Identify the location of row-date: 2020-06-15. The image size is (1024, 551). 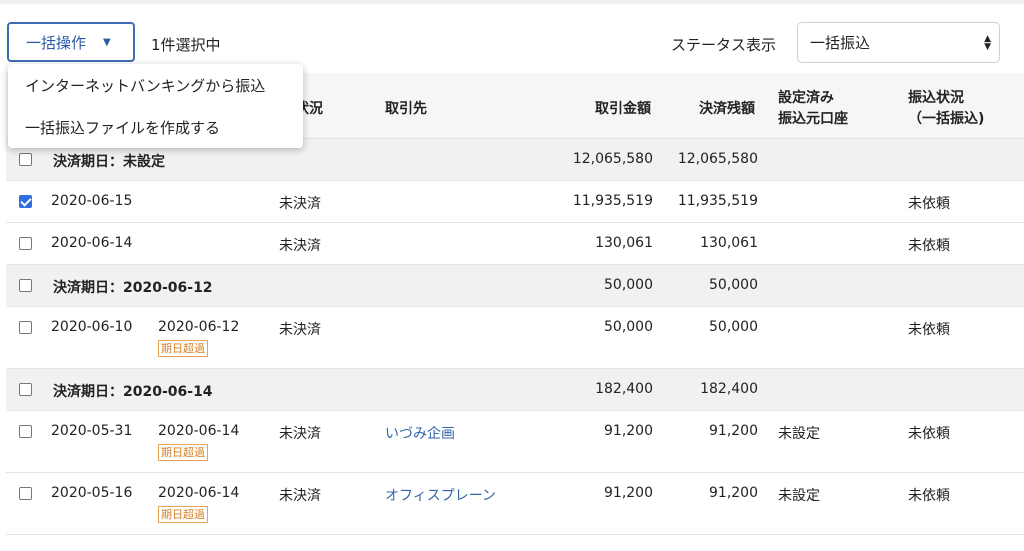
(92, 201).